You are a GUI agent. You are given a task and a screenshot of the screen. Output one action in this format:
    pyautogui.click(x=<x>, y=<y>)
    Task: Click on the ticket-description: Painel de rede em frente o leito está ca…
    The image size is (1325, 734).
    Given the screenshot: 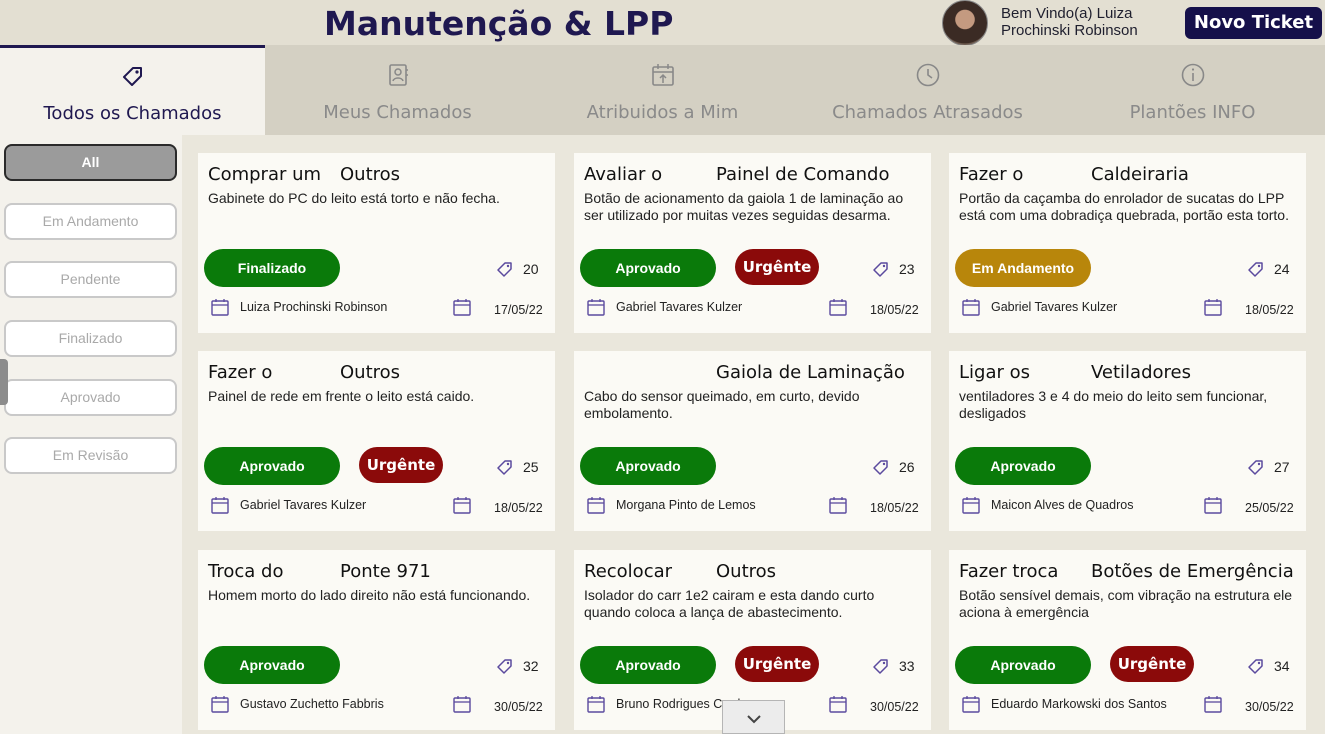 What is the action you would take?
    pyautogui.click(x=341, y=396)
    